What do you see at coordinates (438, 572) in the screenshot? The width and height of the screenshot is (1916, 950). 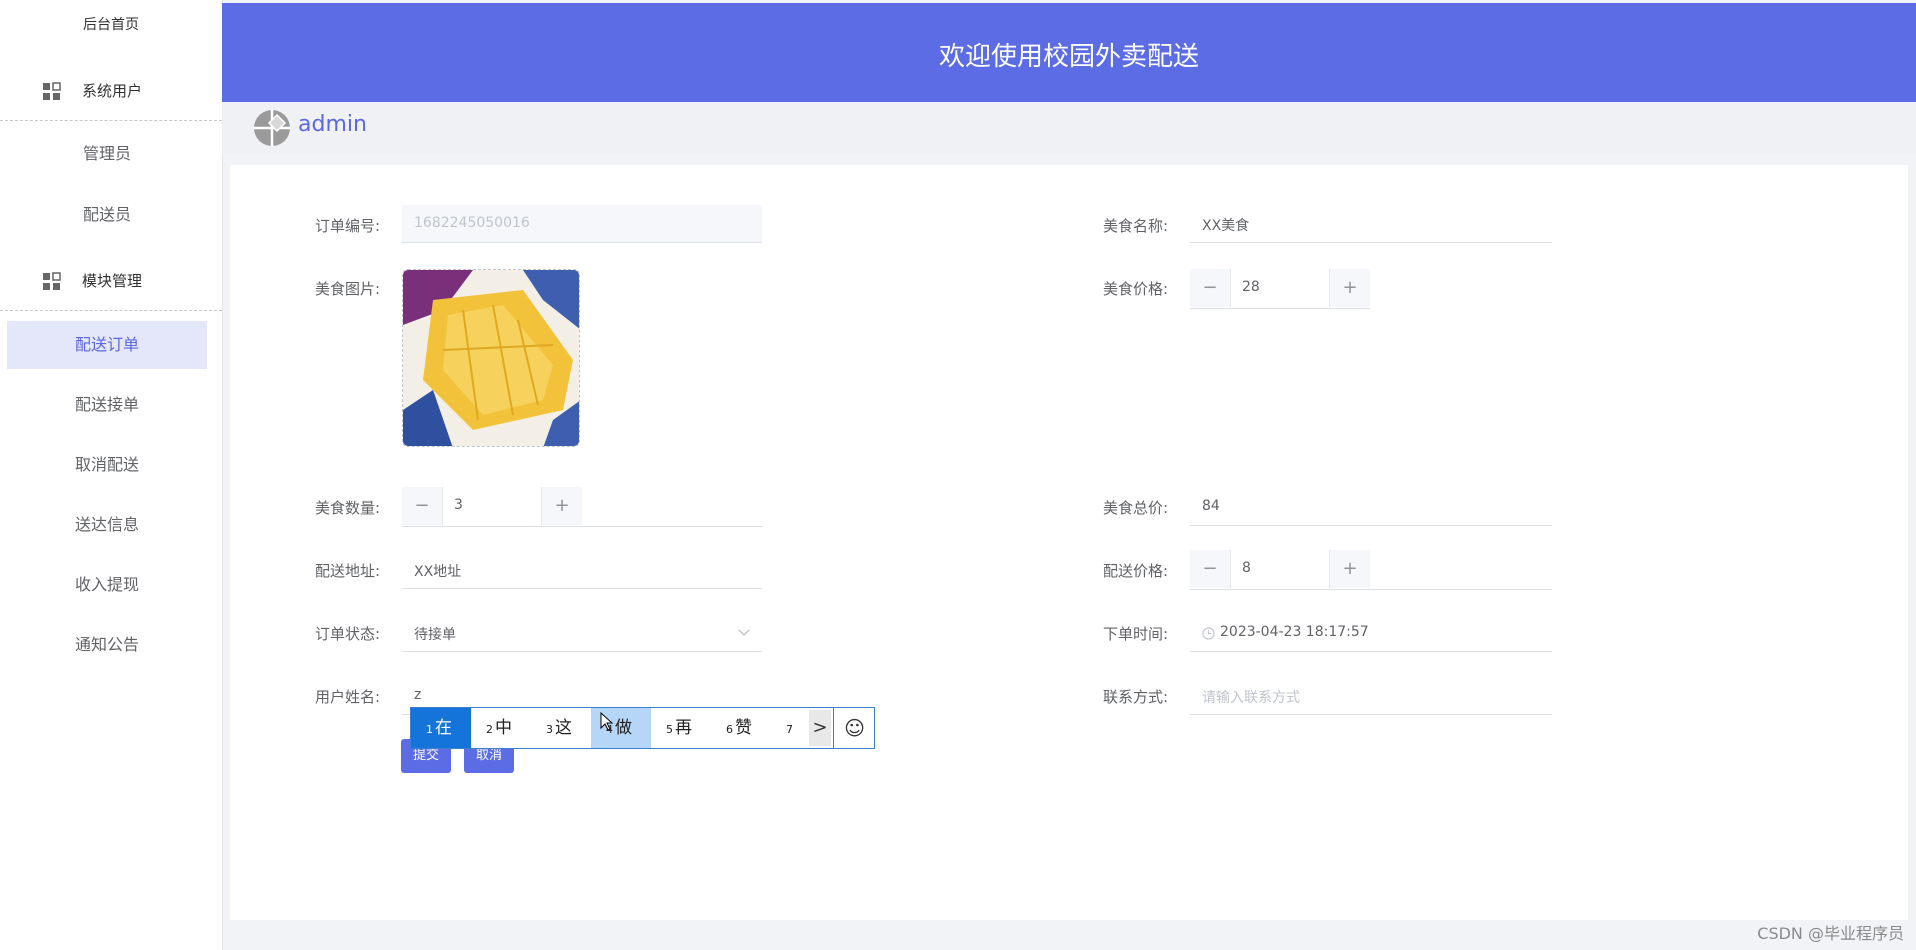 I see `address-value: XX地址` at bounding box center [438, 572].